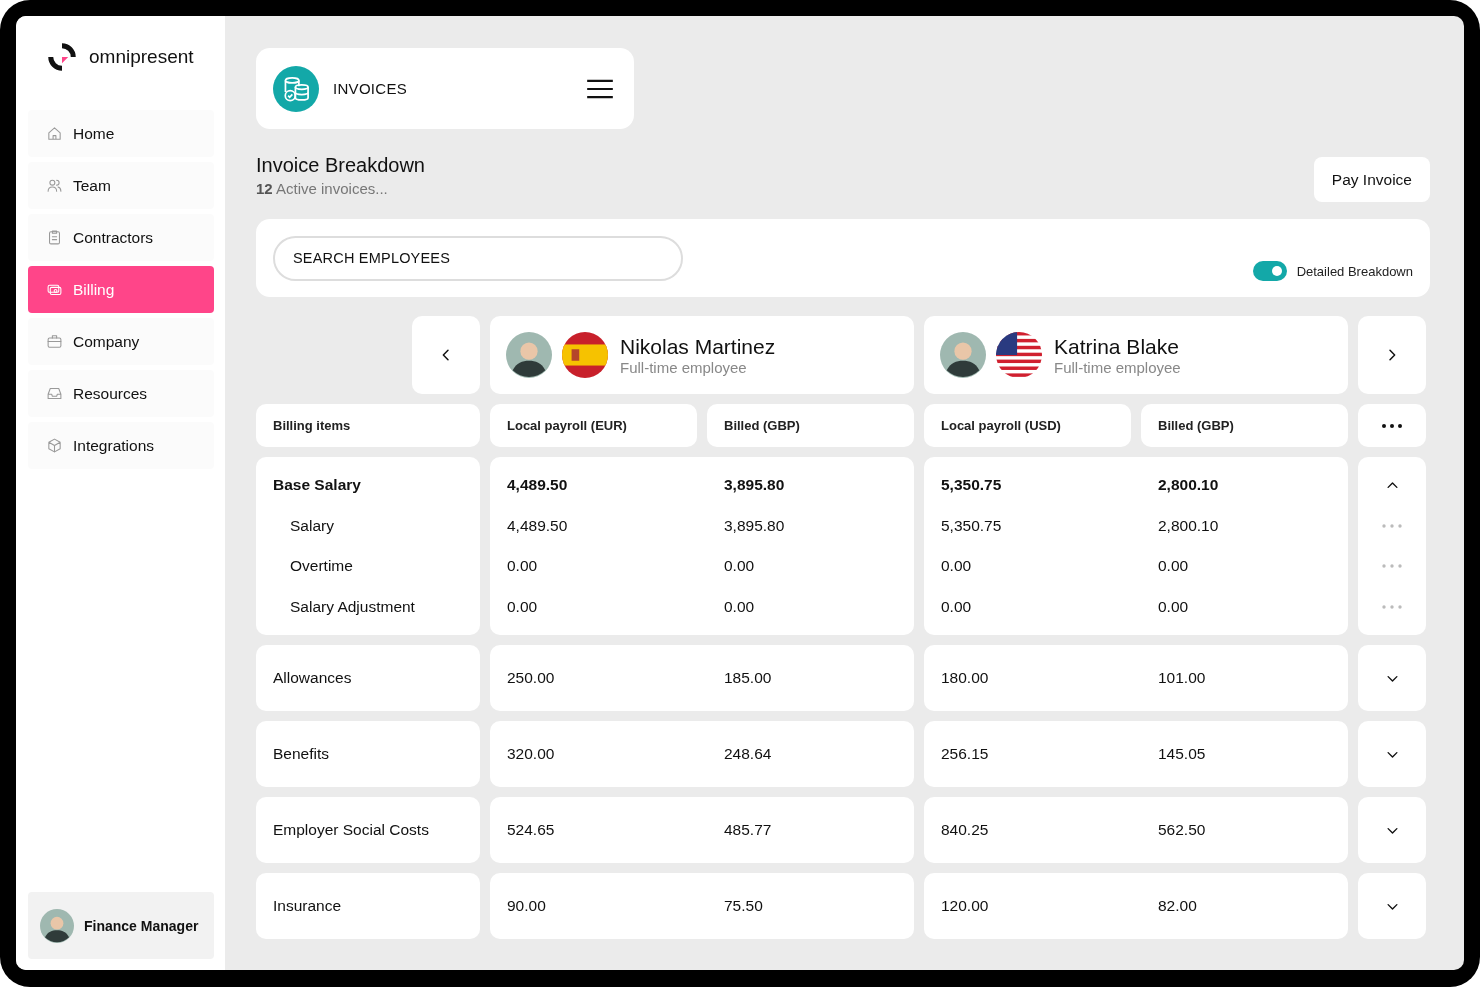 This screenshot has height=987, width=1480. What do you see at coordinates (748, 830) in the screenshot?
I see `amount-cell-text: 485.77` at bounding box center [748, 830].